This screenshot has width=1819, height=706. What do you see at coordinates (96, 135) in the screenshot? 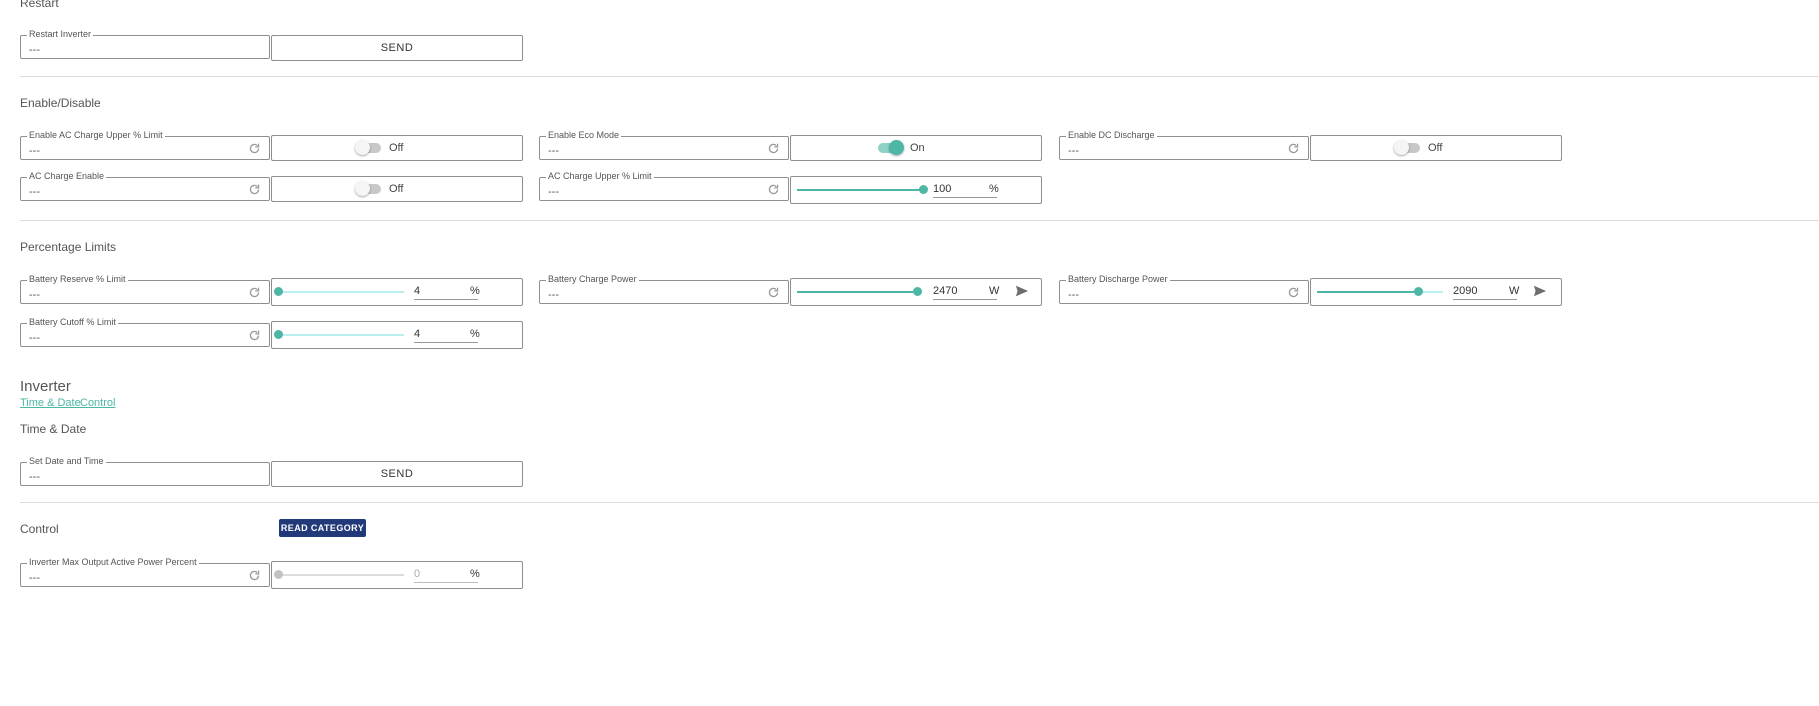
I see `field-legend: Enable AC Charge Upper % Limit` at bounding box center [96, 135].